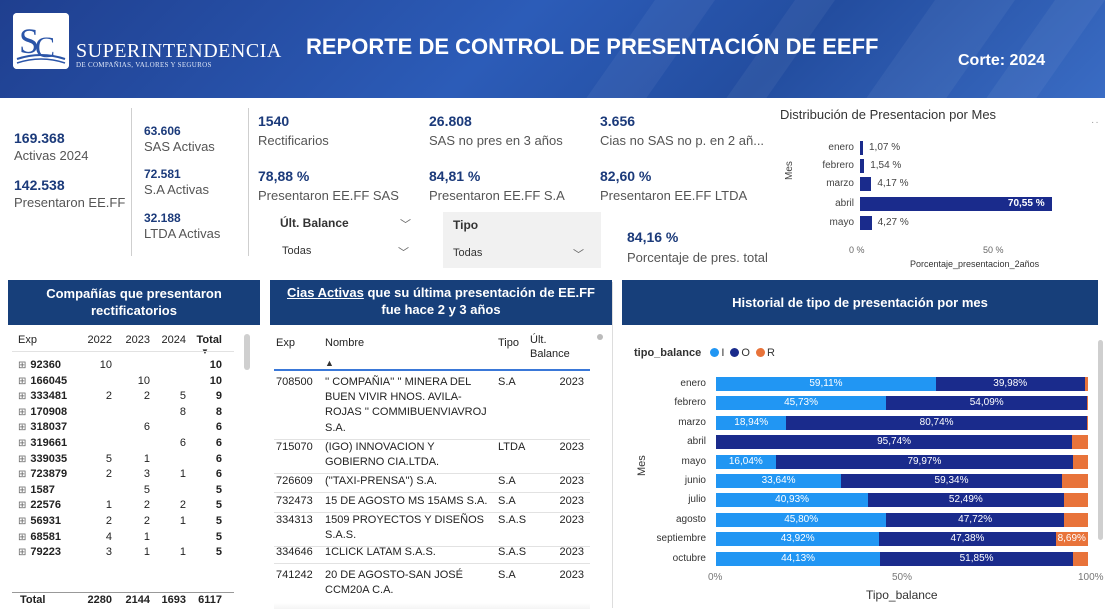 This screenshot has height=609, width=1105. Describe the element at coordinates (48, 396) in the screenshot. I see `table-row-exp: ⊞ 333481` at that location.